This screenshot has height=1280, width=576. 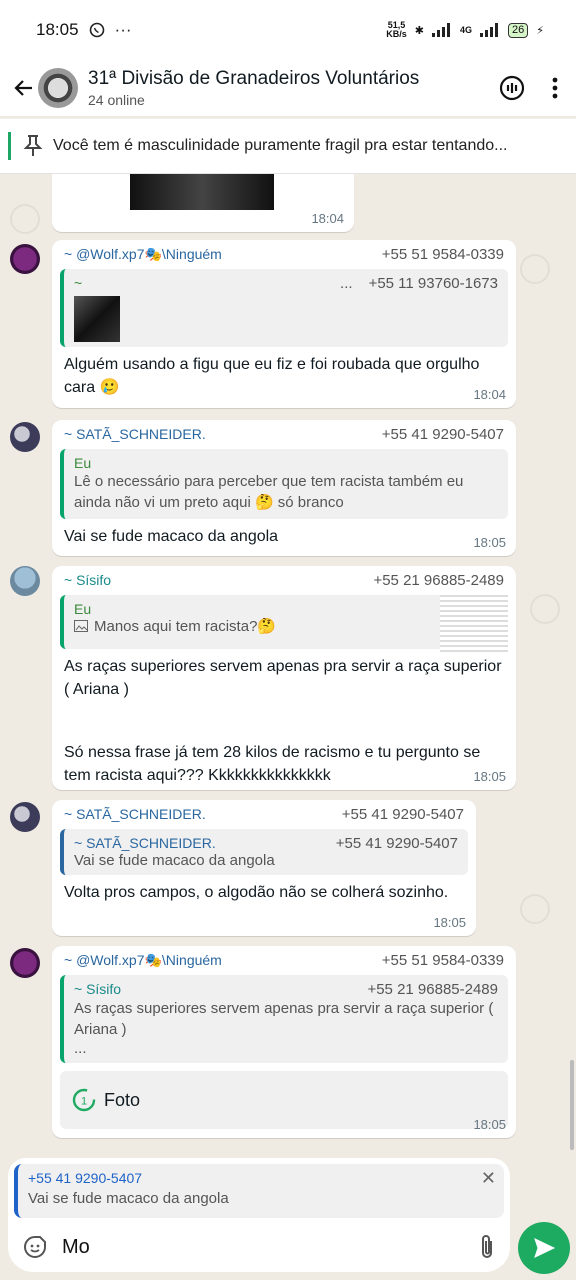 I want to click on reply-text: Vai se fude macaco da angola, so click(x=128, y=1198).